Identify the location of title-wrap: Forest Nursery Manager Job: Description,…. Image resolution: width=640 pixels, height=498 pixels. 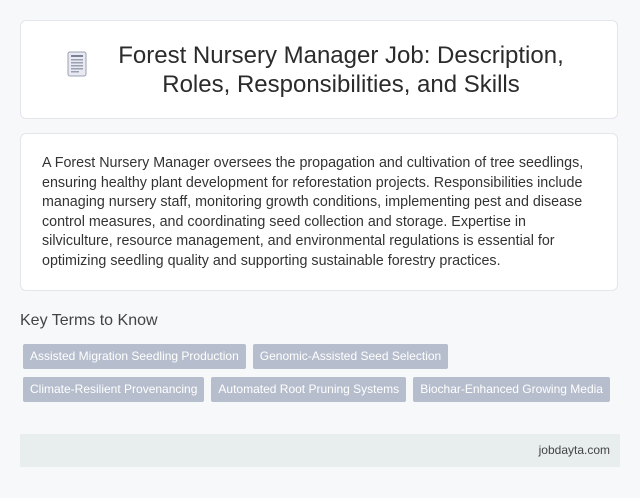
(319, 70).